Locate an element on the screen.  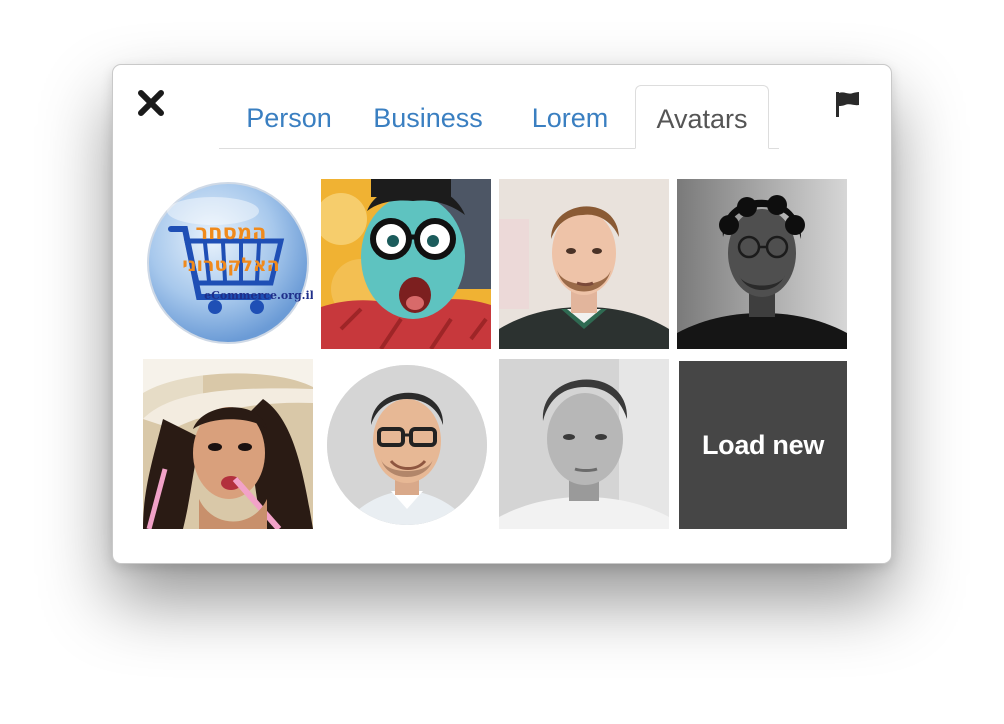
avatar-man-beard-sweater is located at coordinates (584, 264).